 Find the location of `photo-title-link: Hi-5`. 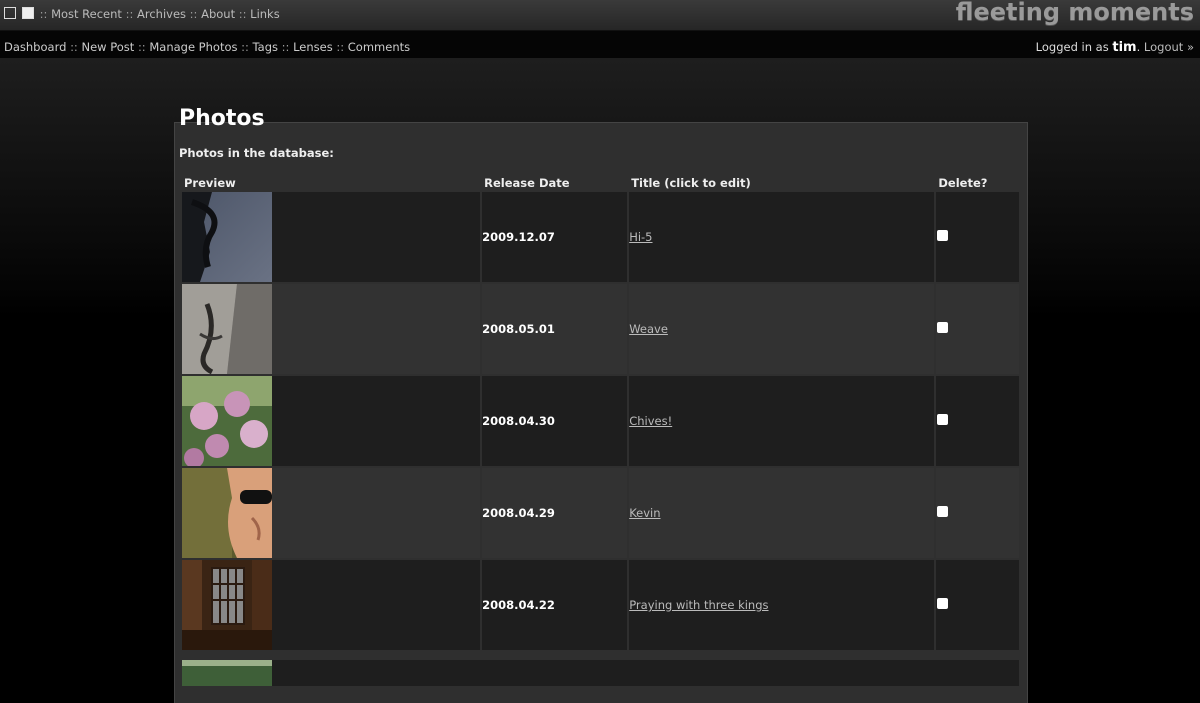

photo-title-link: Hi-5 is located at coordinates (640, 237).